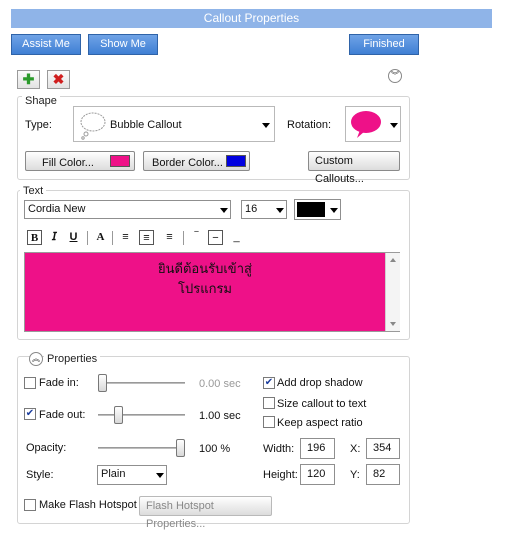  I want to click on text-legend: Text, so click(33, 191).